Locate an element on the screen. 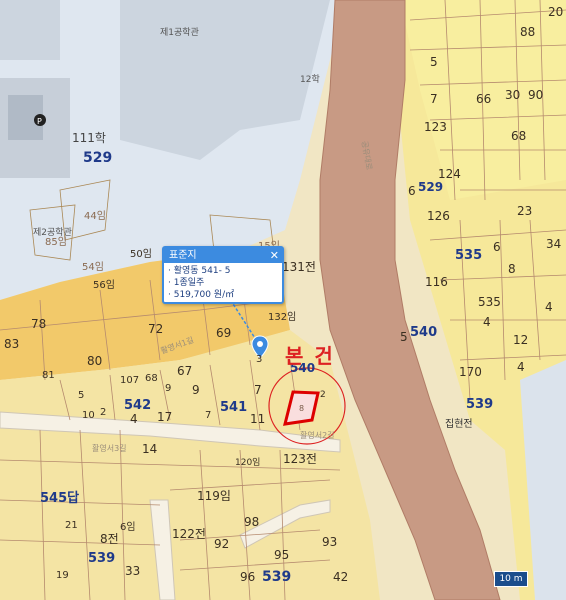 The image size is (566, 600). road-label: 활영서2길 is located at coordinates (317, 435).